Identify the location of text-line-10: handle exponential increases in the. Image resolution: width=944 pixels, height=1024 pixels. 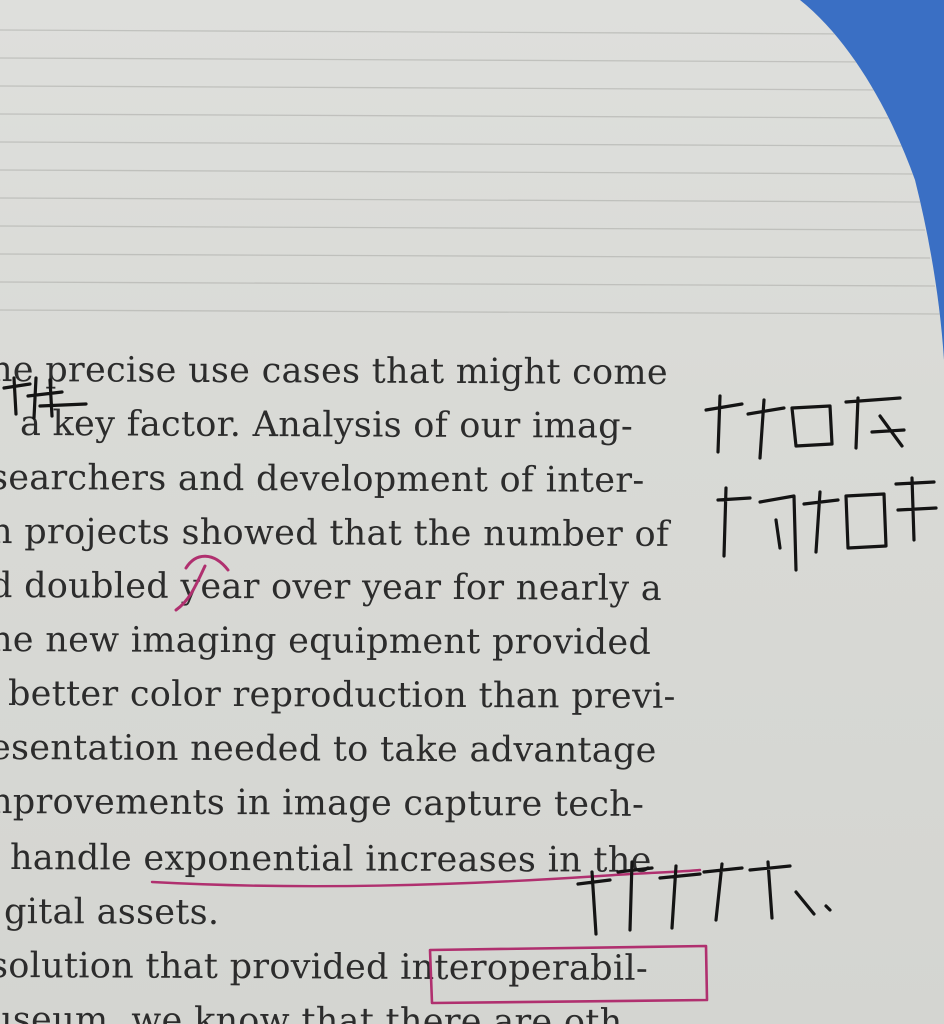
(330, 859).